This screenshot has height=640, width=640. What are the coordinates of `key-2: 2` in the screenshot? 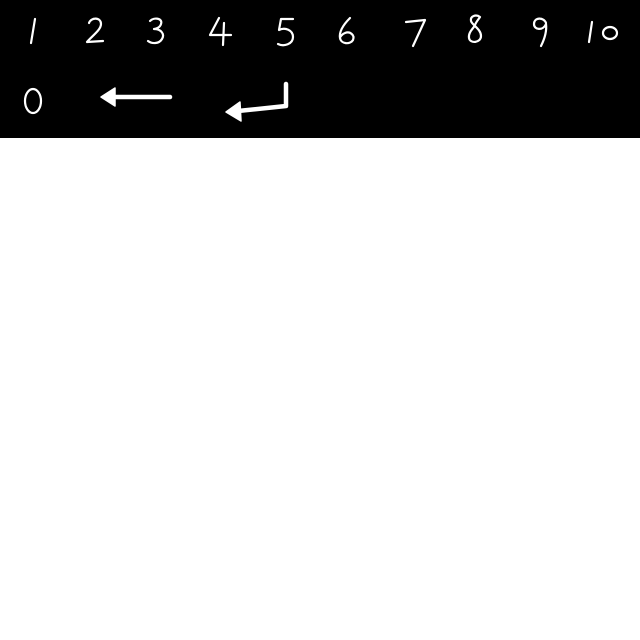 It's located at (95, 31).